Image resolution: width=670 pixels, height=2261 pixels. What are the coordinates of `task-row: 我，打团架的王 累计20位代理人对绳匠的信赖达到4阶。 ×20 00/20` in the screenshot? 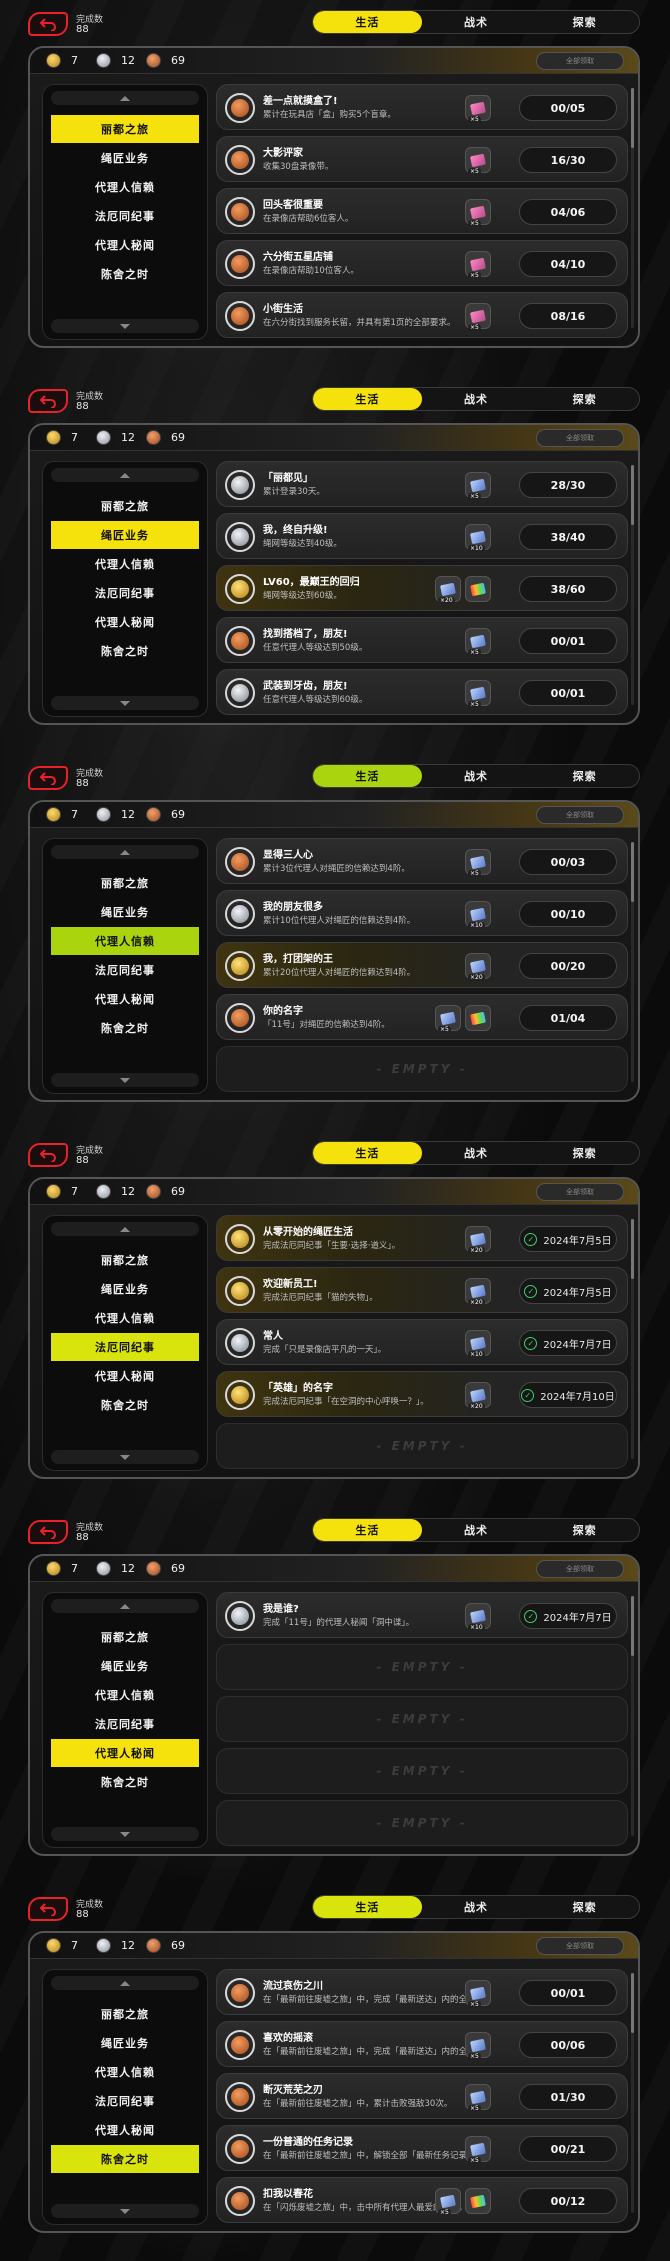 It's located at (422, 965).